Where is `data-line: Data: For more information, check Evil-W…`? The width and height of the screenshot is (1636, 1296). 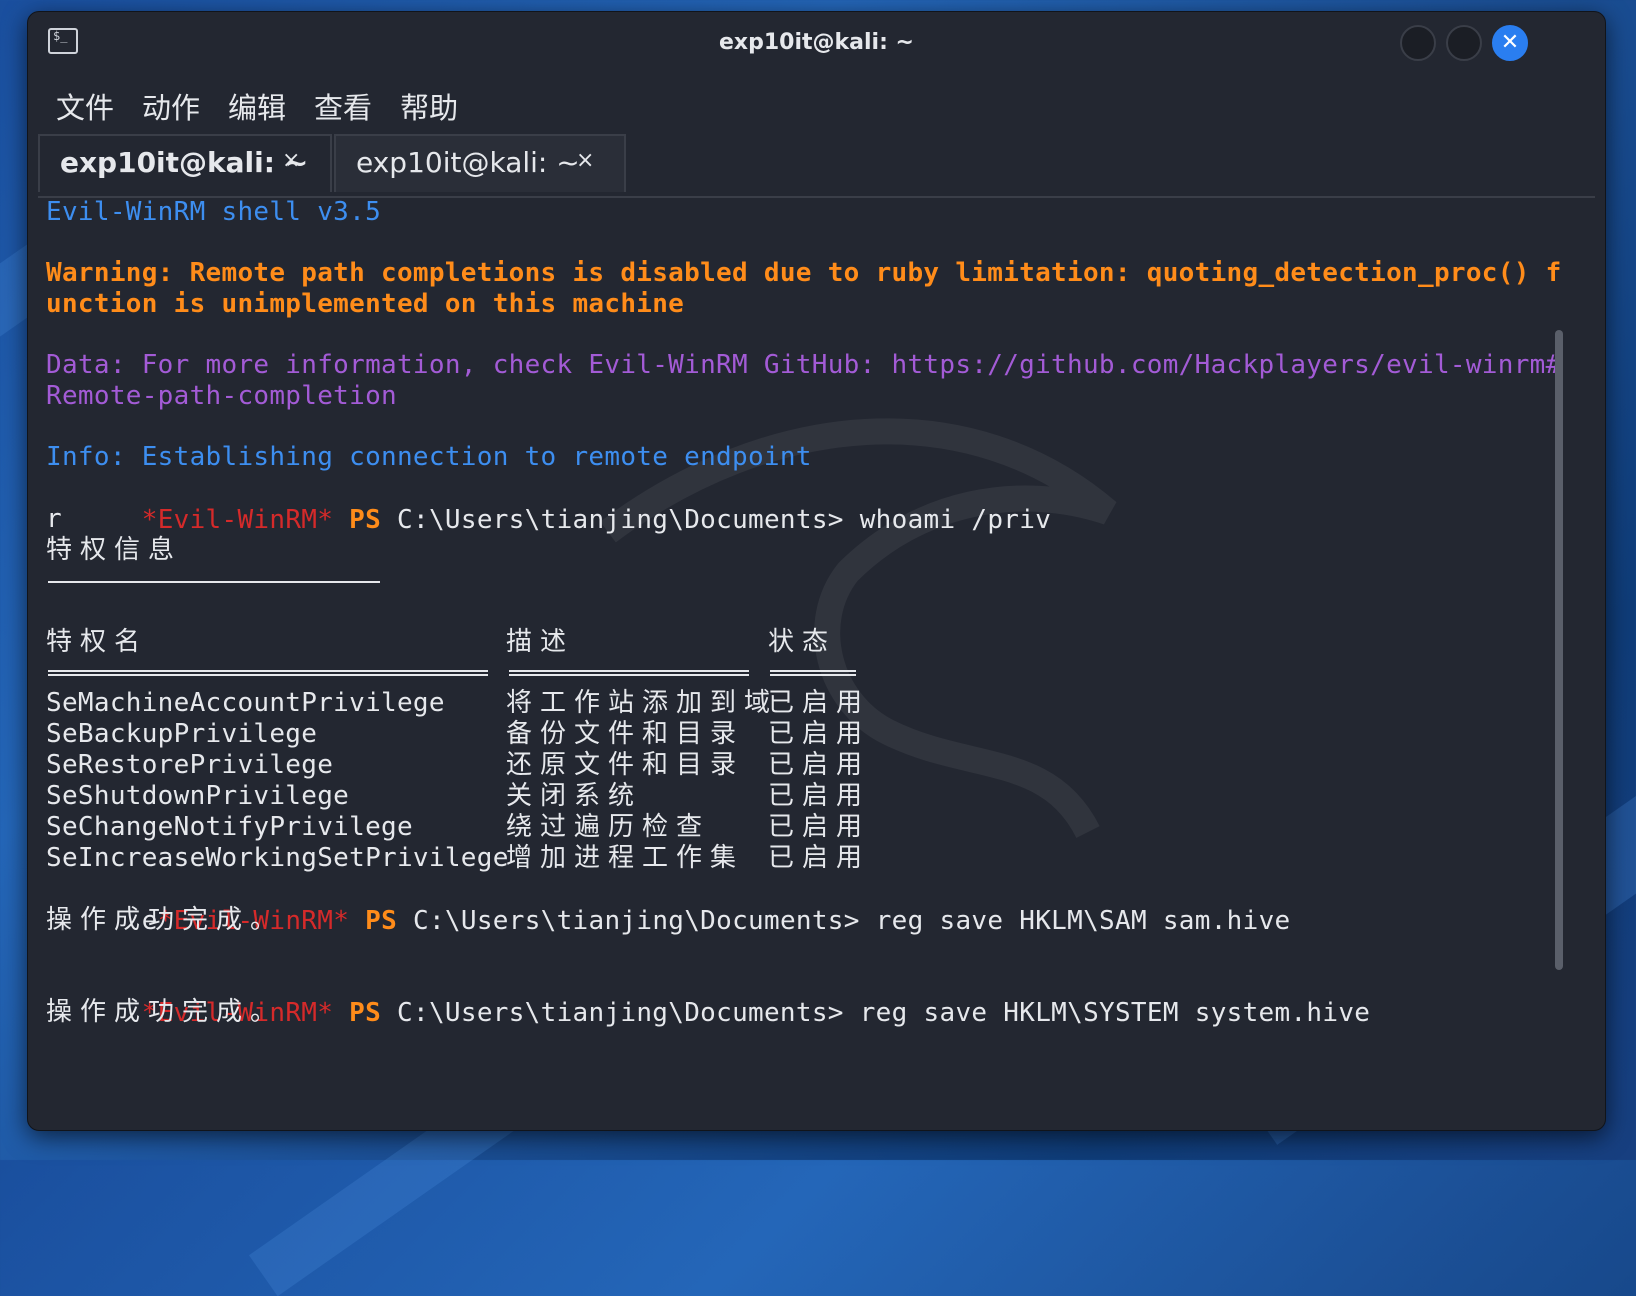 data-line: Data: For more information, check Evil-W… is located at coordinates (804, 365).